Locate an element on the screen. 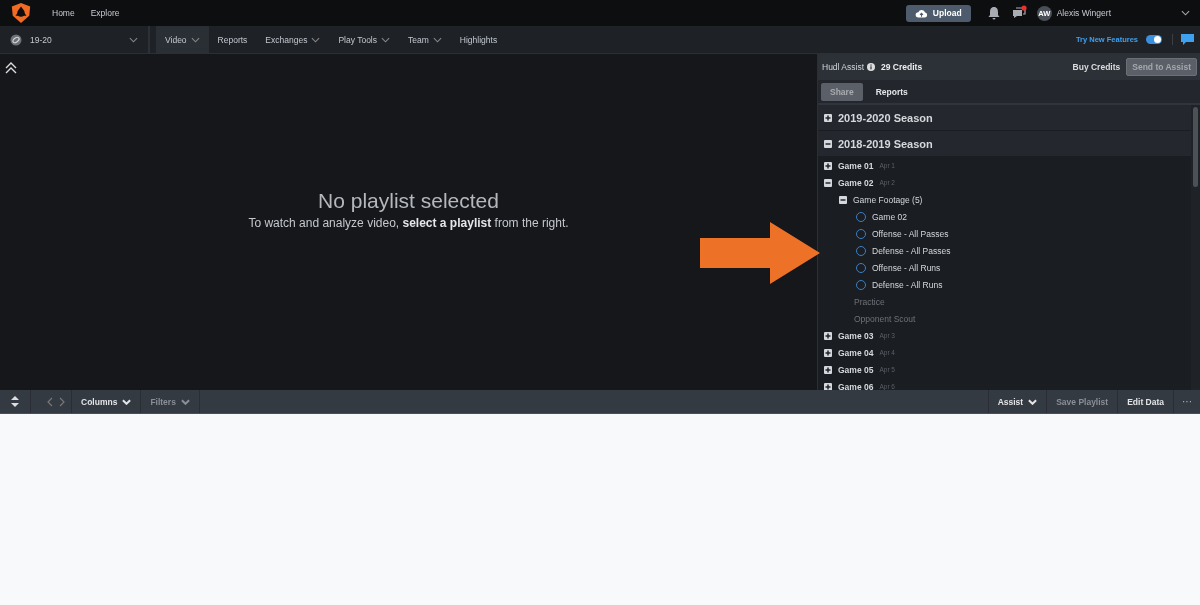 This screenshot has width=1200, height=605. season-title: 2018-2019 Season is located at coordinates (885, 143).